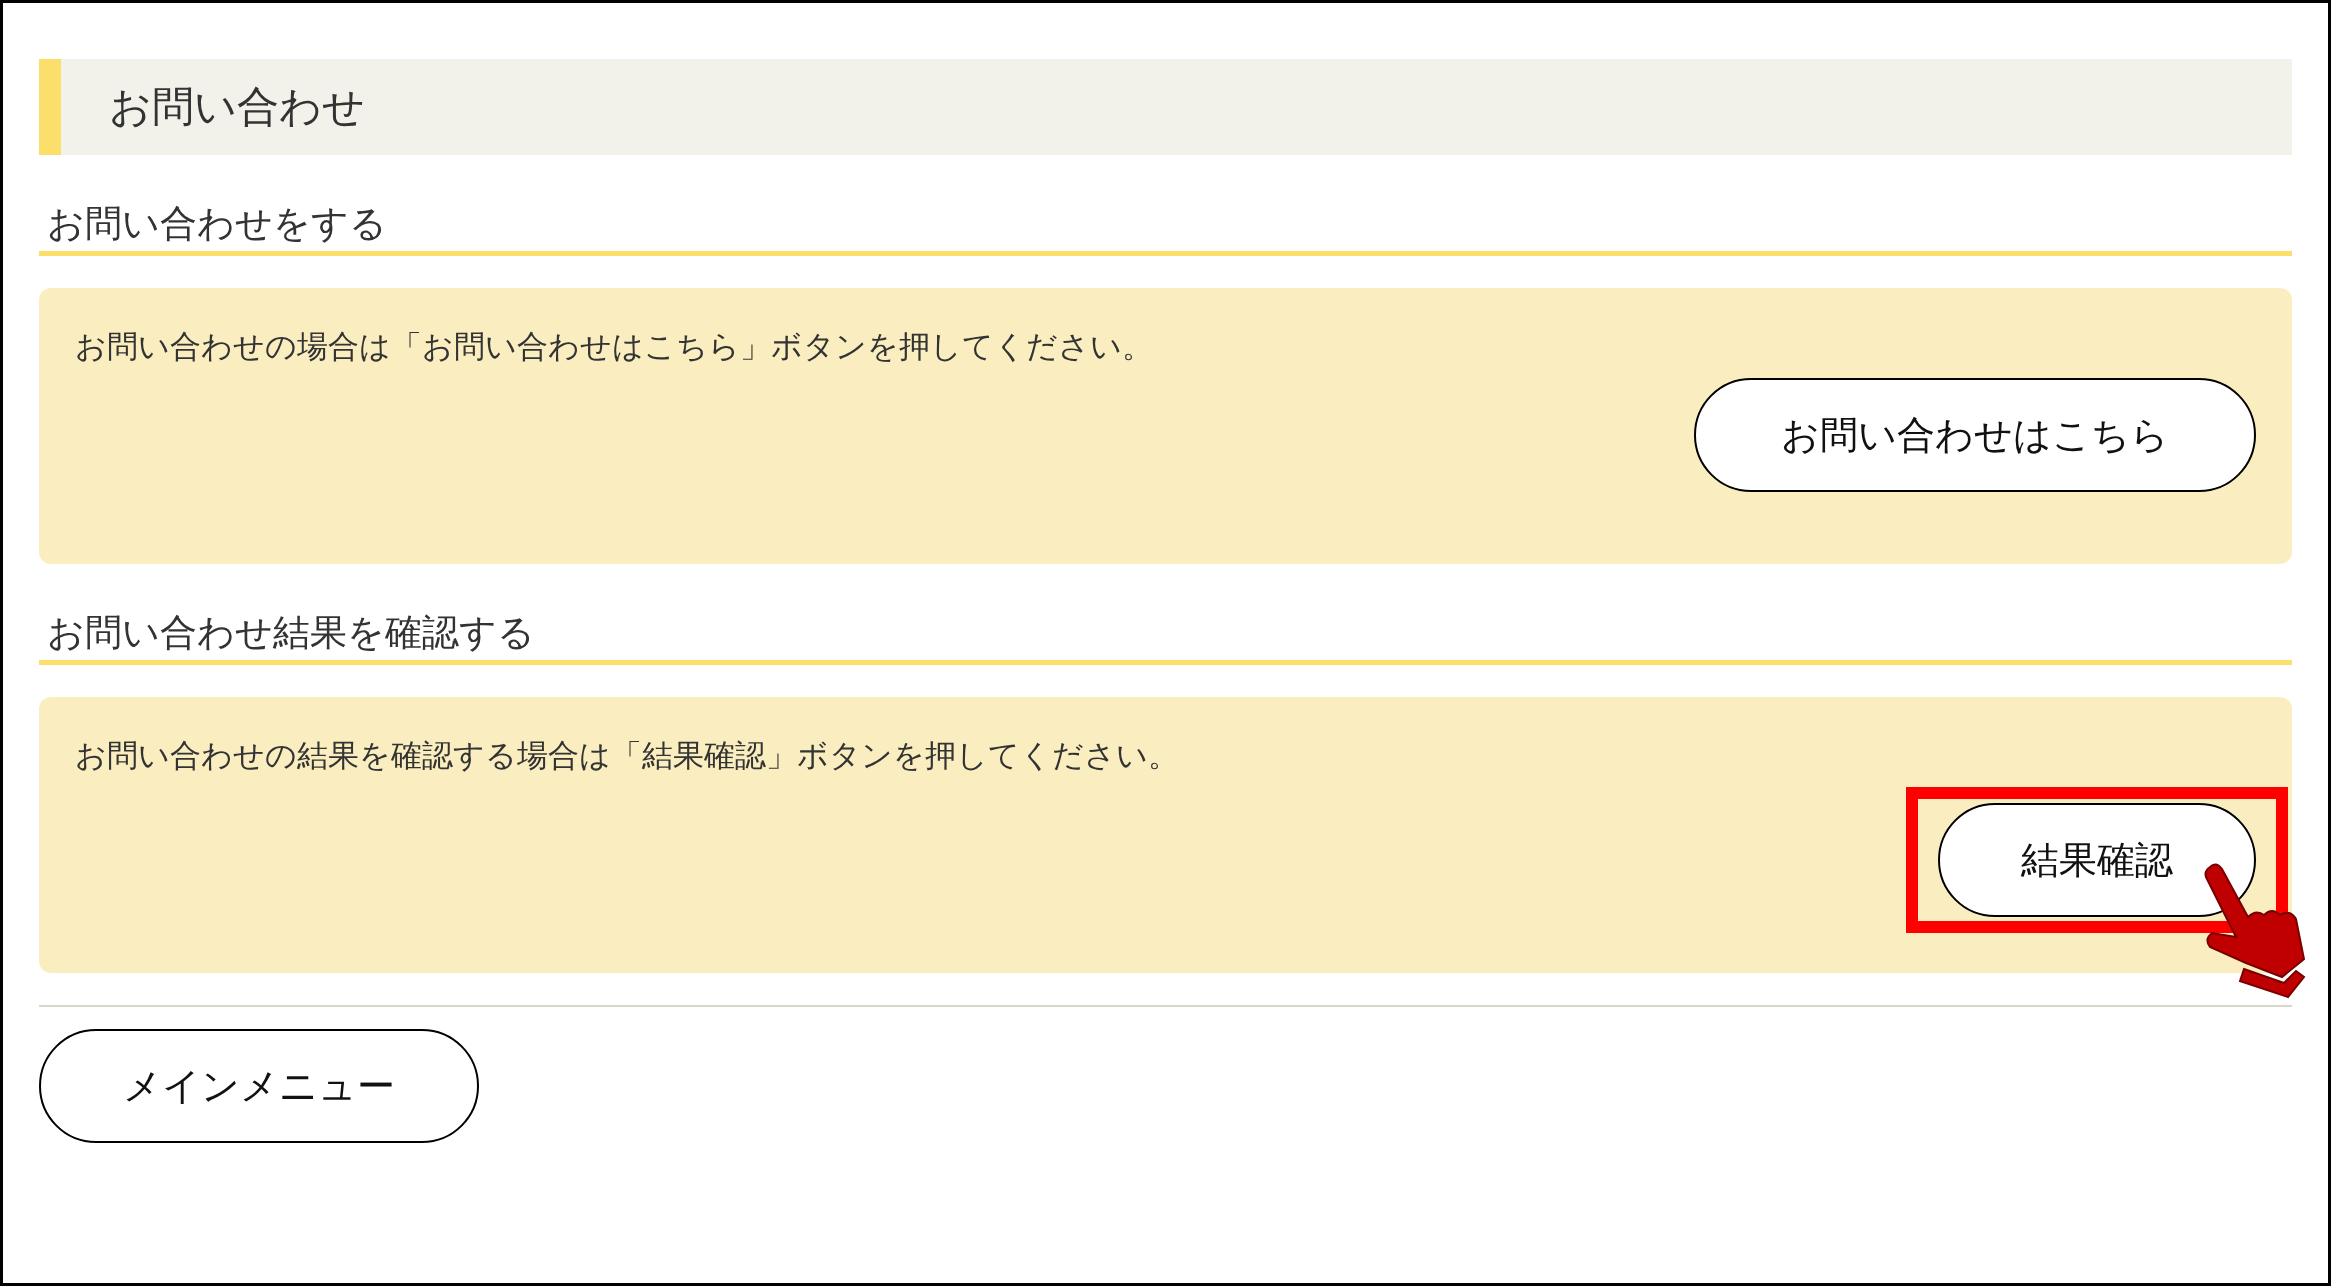 The image size is (2331, 1286). What do you see at coordinates (2097, 860) in the screenshot?
I see `action-button: 結果確認` at bounding box center [2097, 860].